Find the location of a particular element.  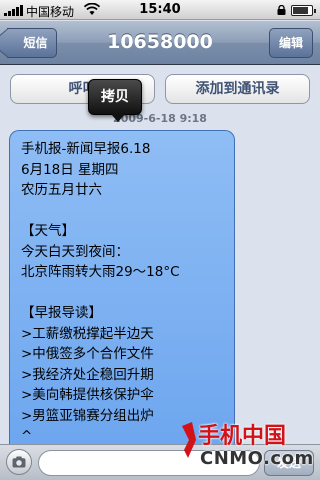

status-time: 15:40 is located at coordinates (160, 9).